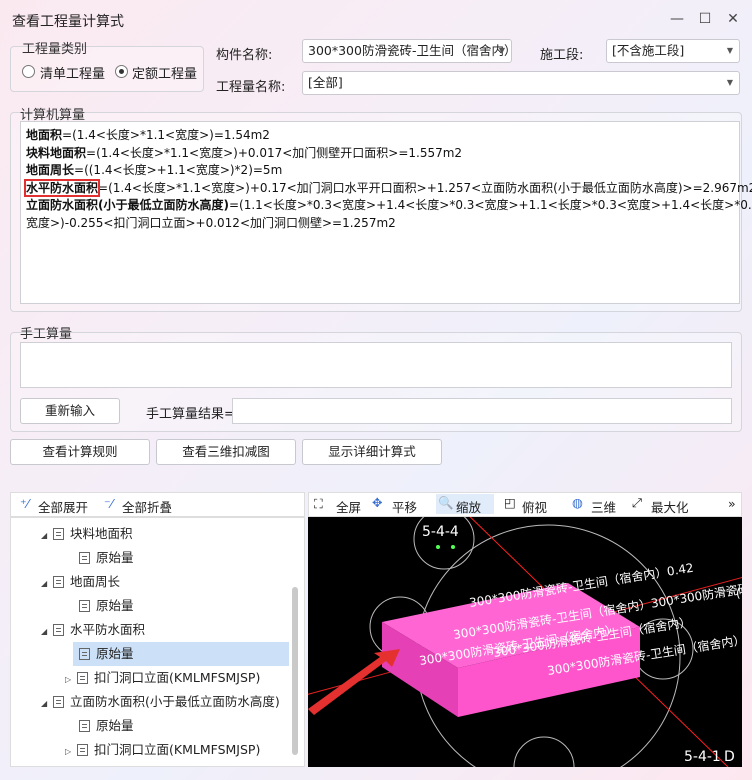 This screenshot has width=752, height=780. Describe the element at coordinates (354, 682) in the screenshot. I see `pointer-arrow` at that location.